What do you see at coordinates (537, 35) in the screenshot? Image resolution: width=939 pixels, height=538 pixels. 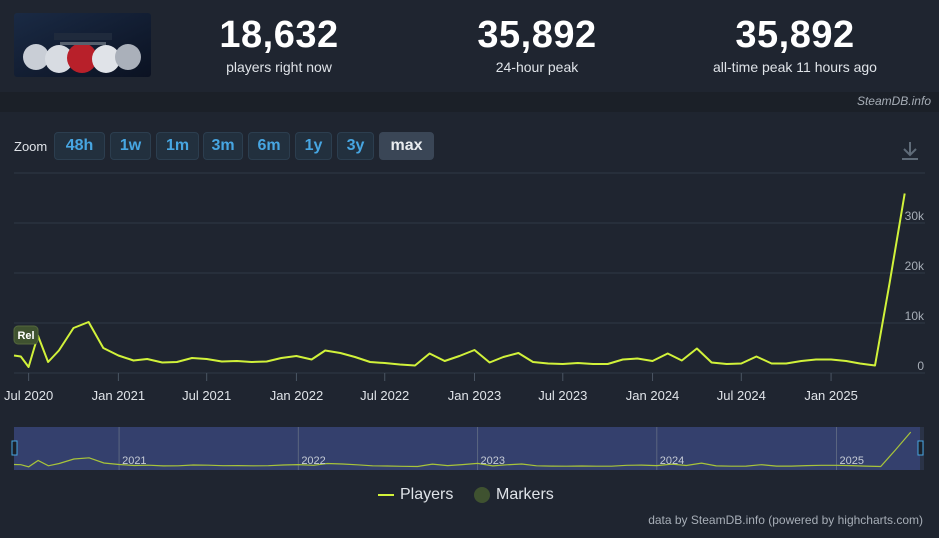 I see `24h-peak-value: 35,892` at bounding box center [537, 35].